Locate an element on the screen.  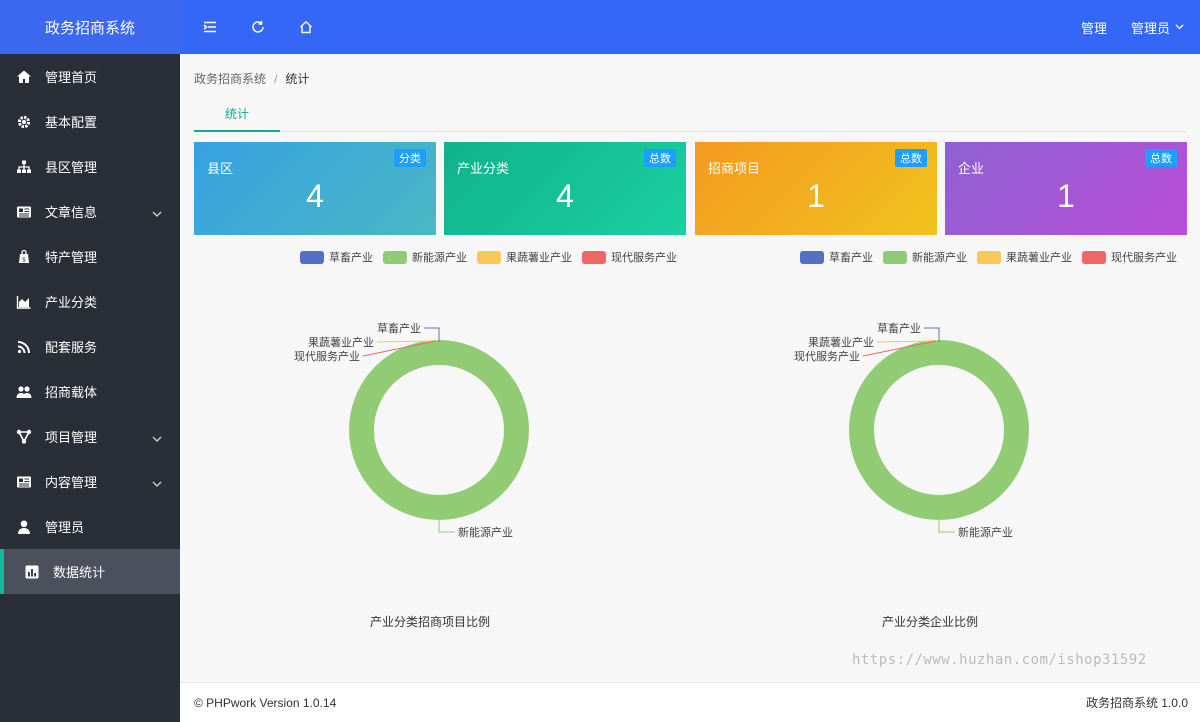
users-icon is located at coordinates (24, 392).